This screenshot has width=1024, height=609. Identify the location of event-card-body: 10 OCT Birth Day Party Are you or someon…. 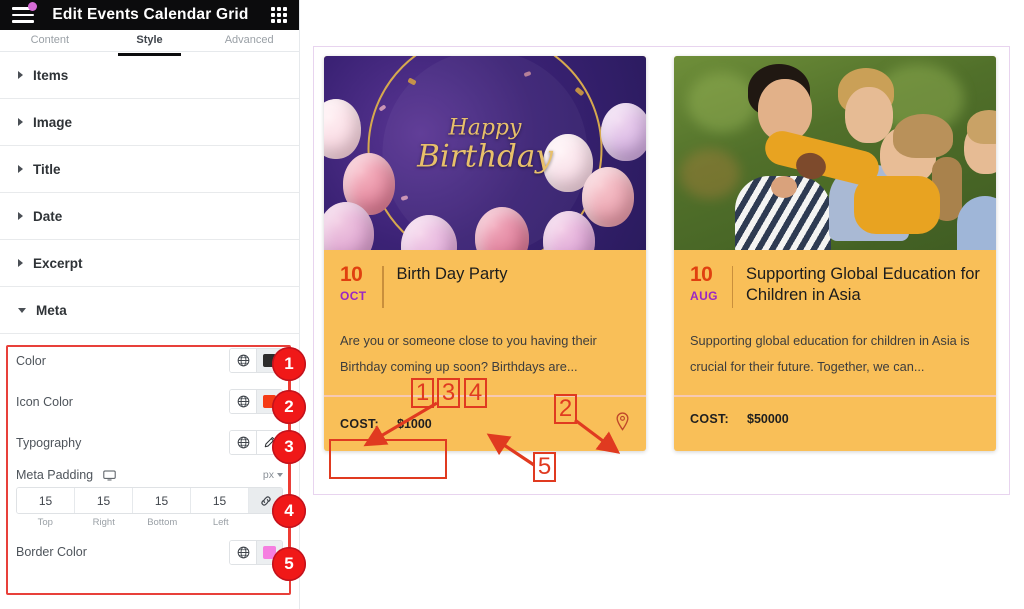
(485, 314).